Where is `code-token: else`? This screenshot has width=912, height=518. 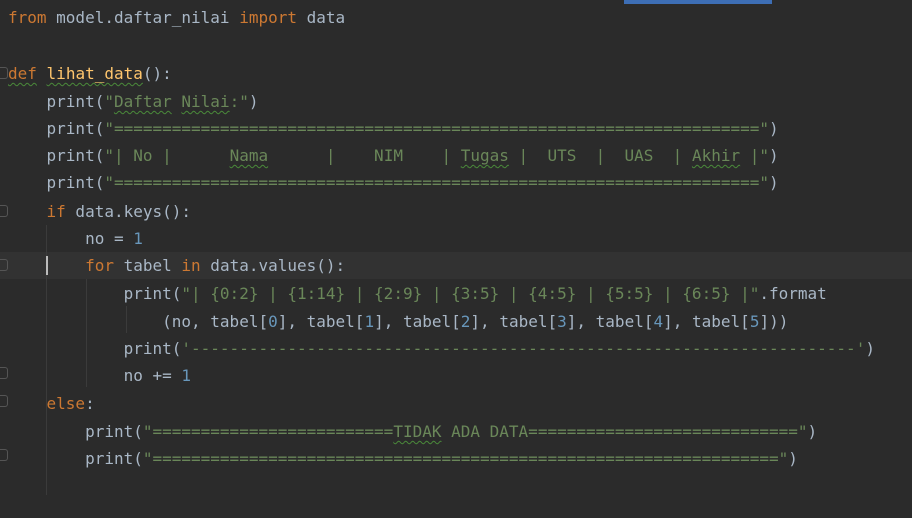 code-token: else is located at coordinates (66, 403).